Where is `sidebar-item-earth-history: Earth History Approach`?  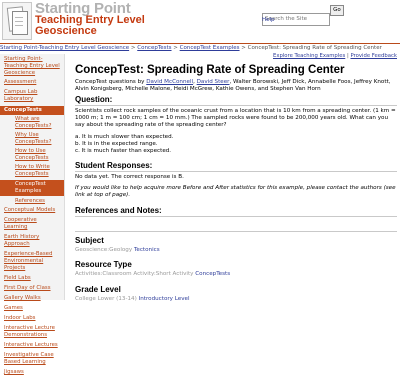
sidebar-item-earth-history: Earth History Approach is located at coordinates (32, 241).